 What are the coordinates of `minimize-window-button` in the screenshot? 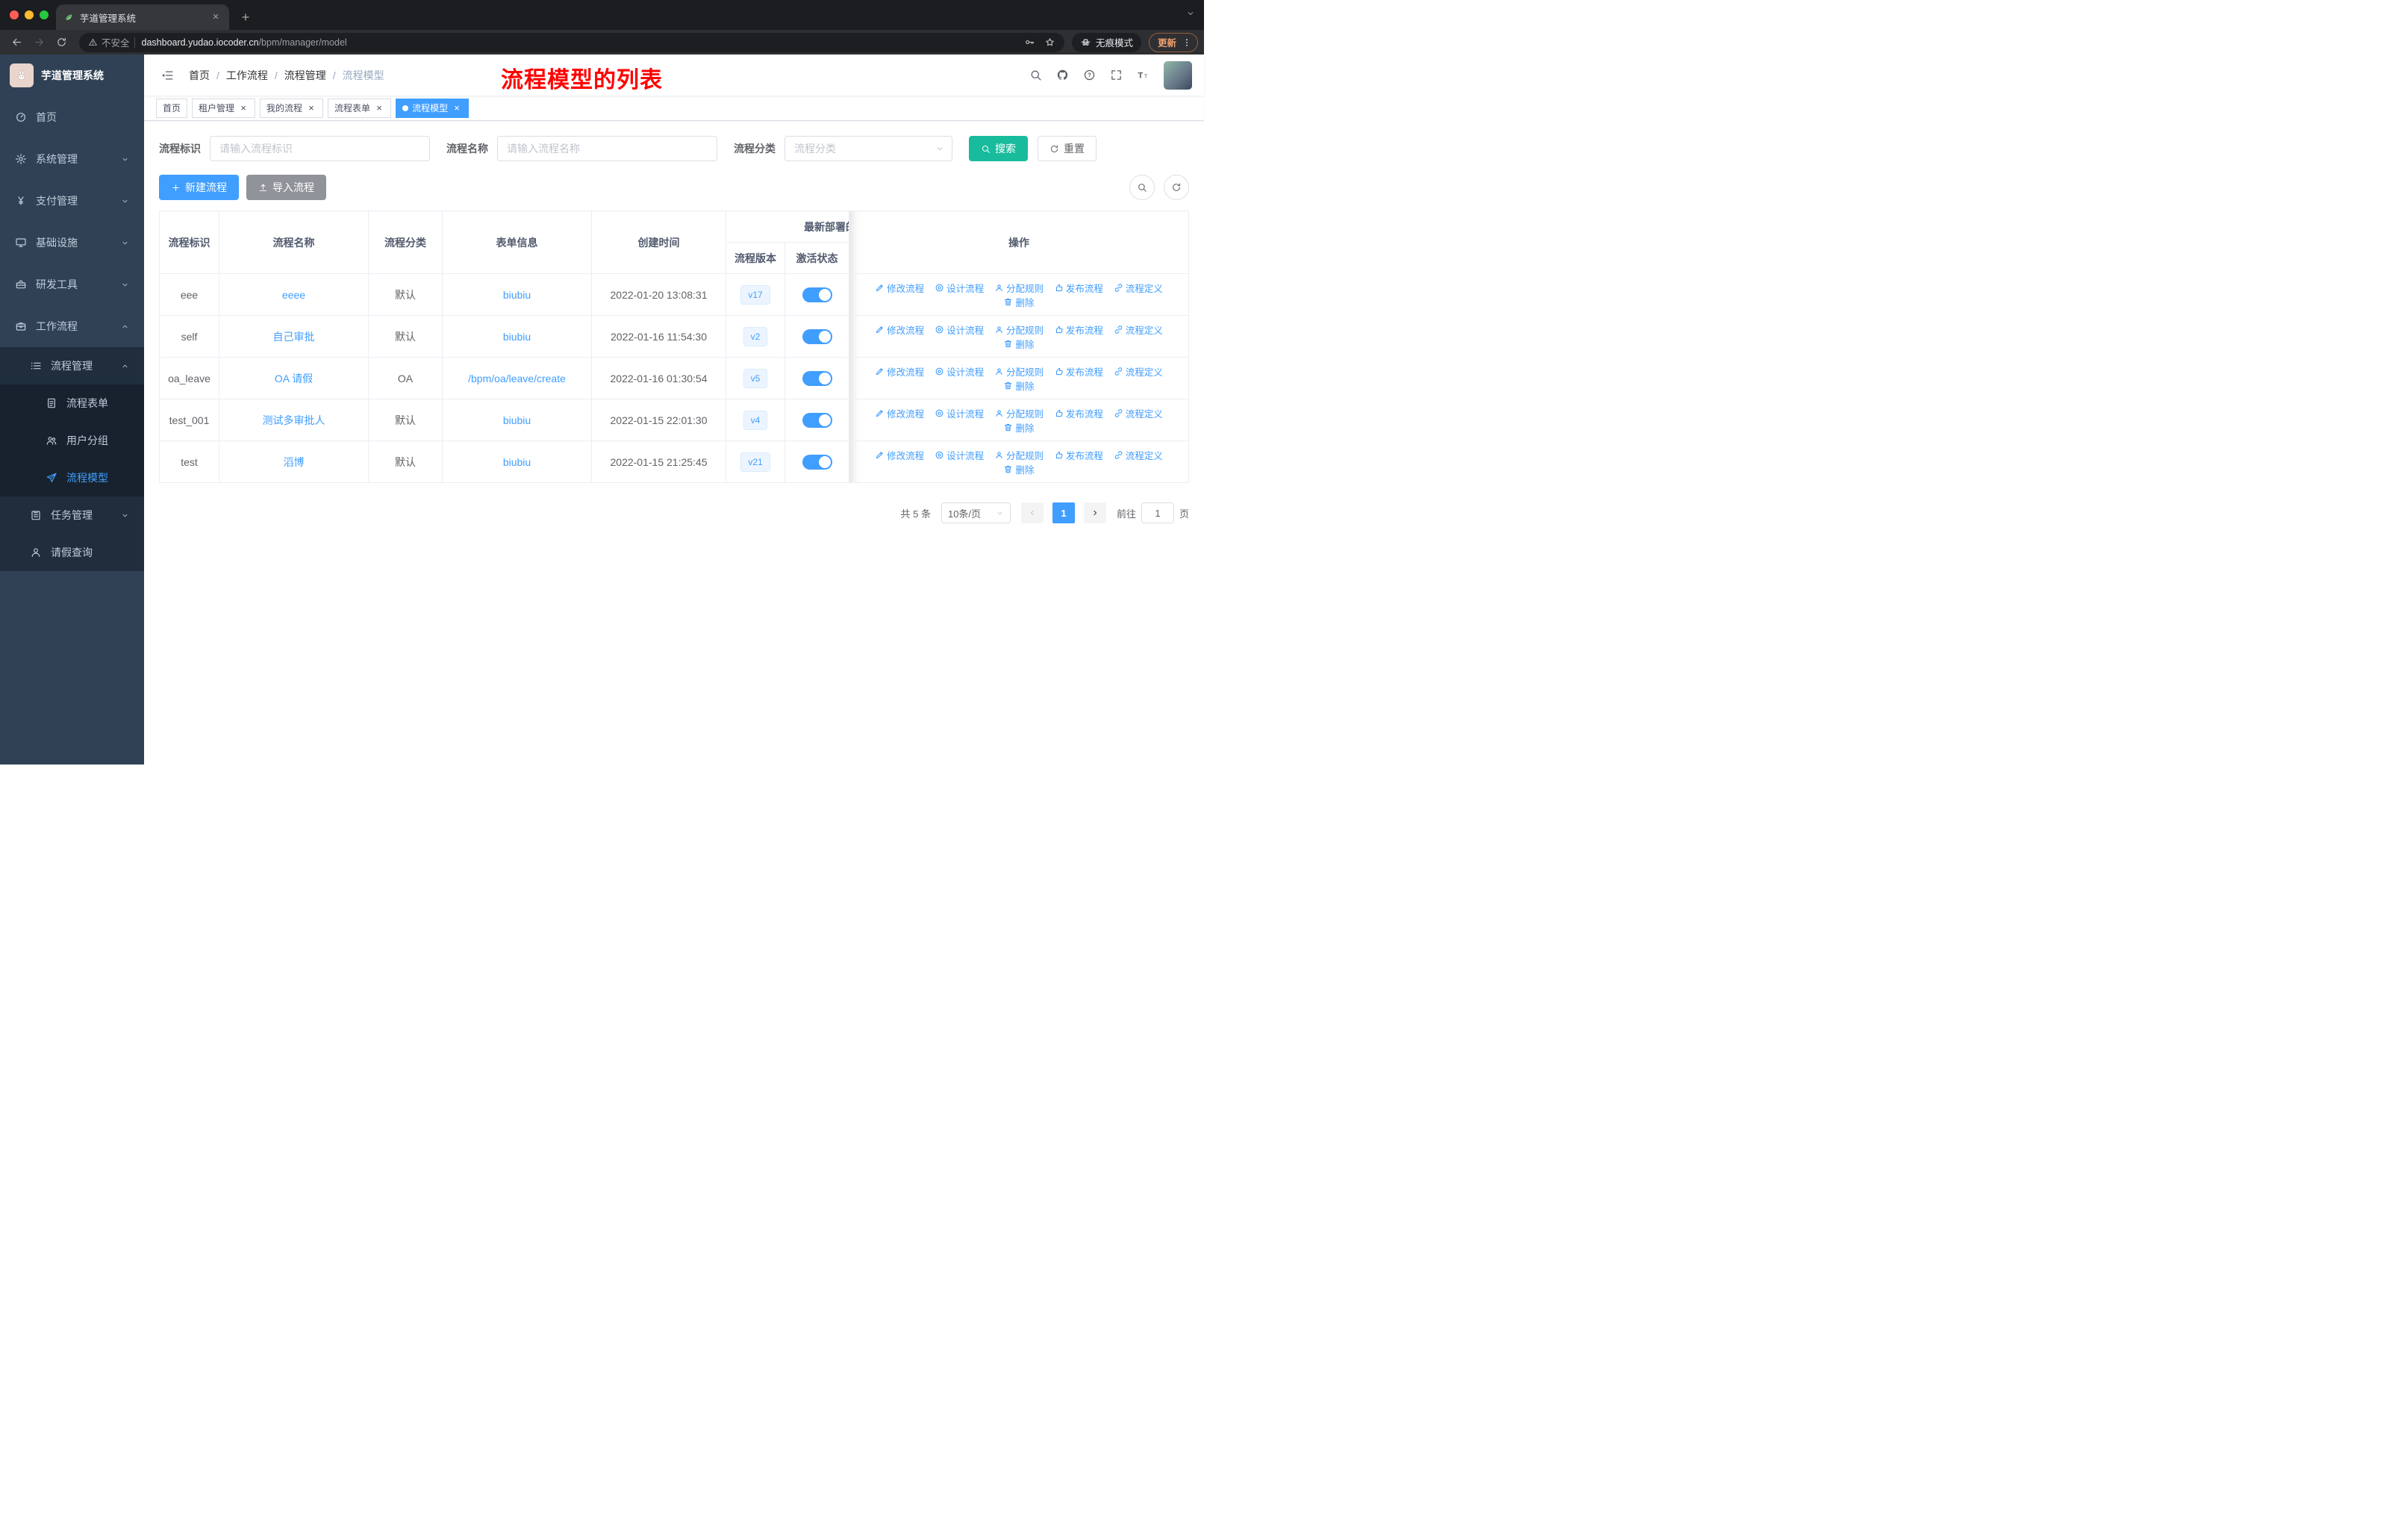 It's located at (29, 15).